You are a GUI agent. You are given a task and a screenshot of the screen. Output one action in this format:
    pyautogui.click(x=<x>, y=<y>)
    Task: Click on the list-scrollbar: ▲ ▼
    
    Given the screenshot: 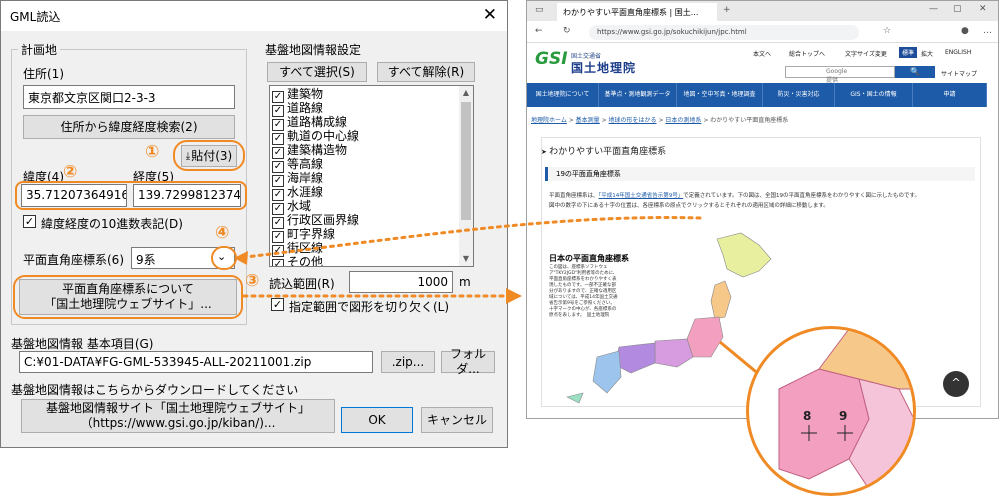 What is the action you would take?
    pyautogui.click(x=466, y=176)
    